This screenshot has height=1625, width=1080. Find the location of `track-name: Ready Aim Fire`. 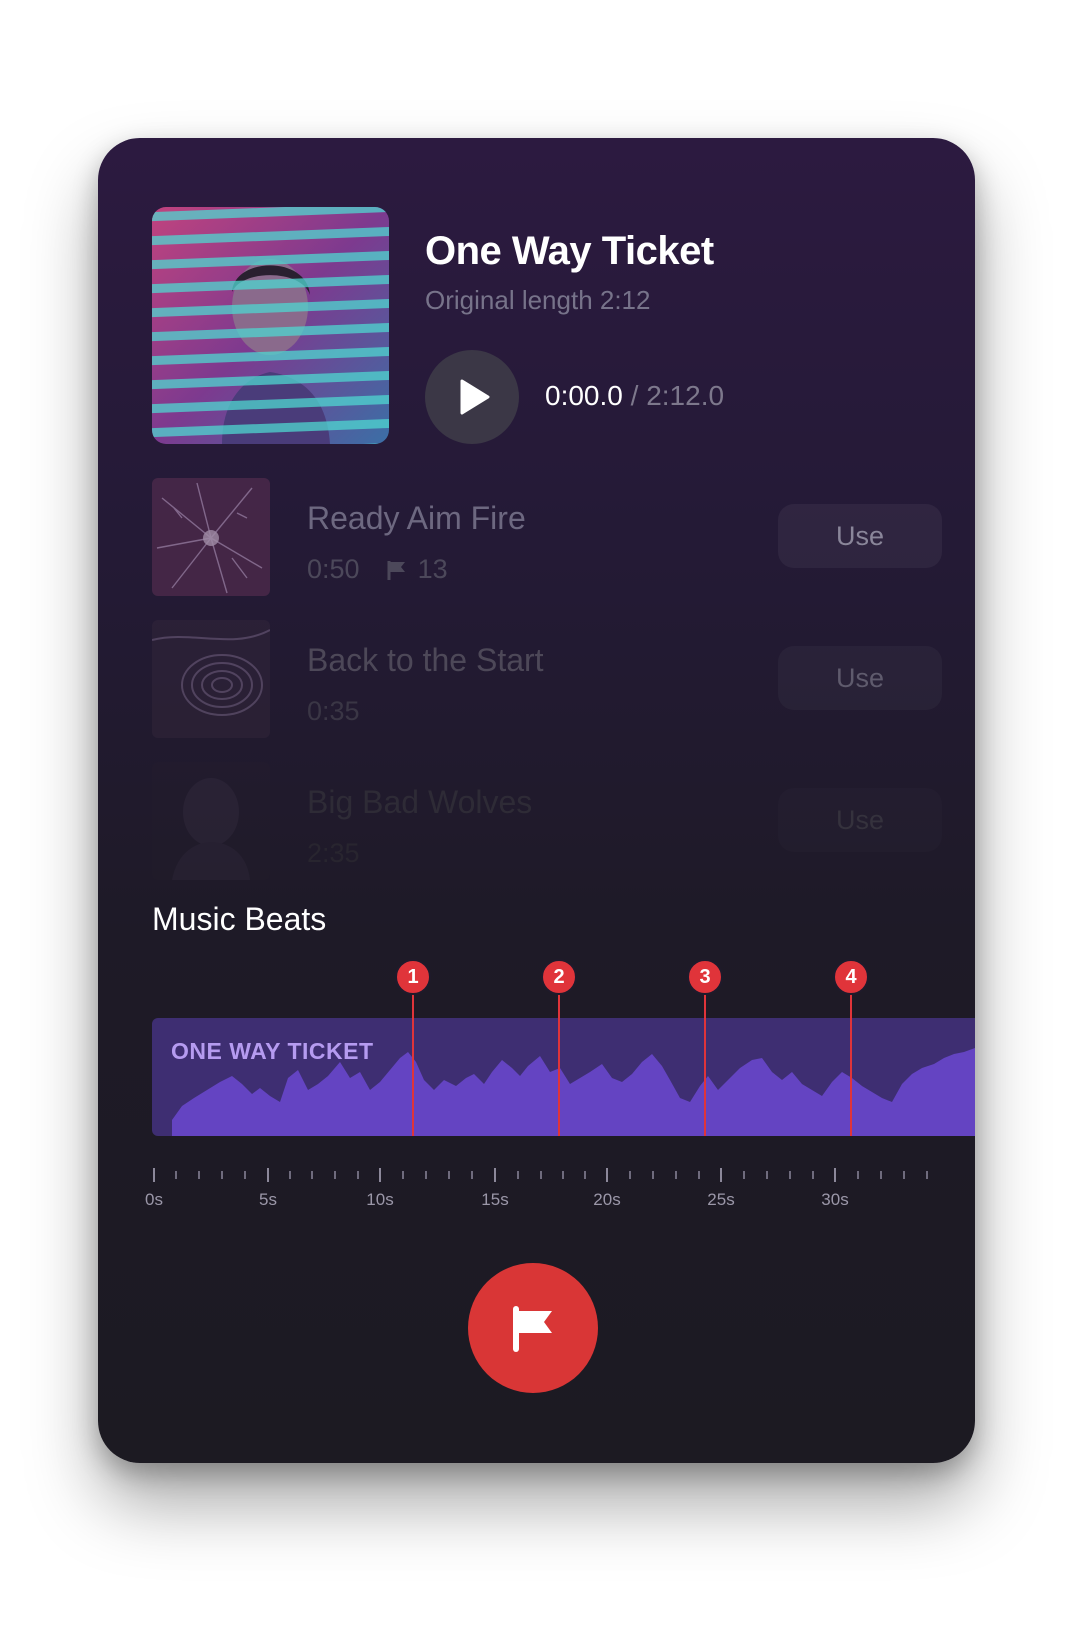

track-name: Ready Aim Fire is located at coordinates (416, 518).